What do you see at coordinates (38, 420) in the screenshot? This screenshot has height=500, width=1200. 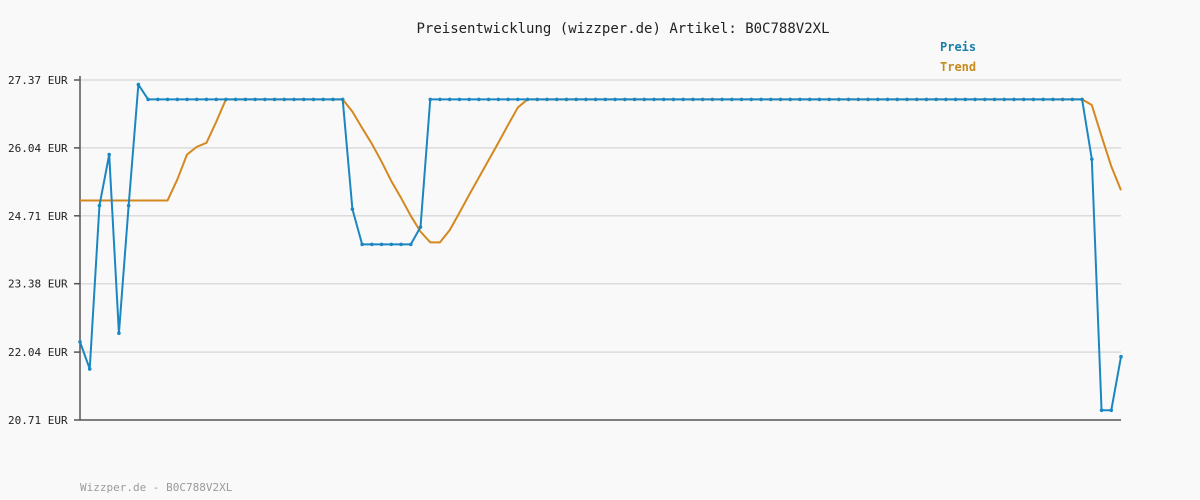 I see `y-tick-label: 20.71 EUR` at bounding box center [38, 420].